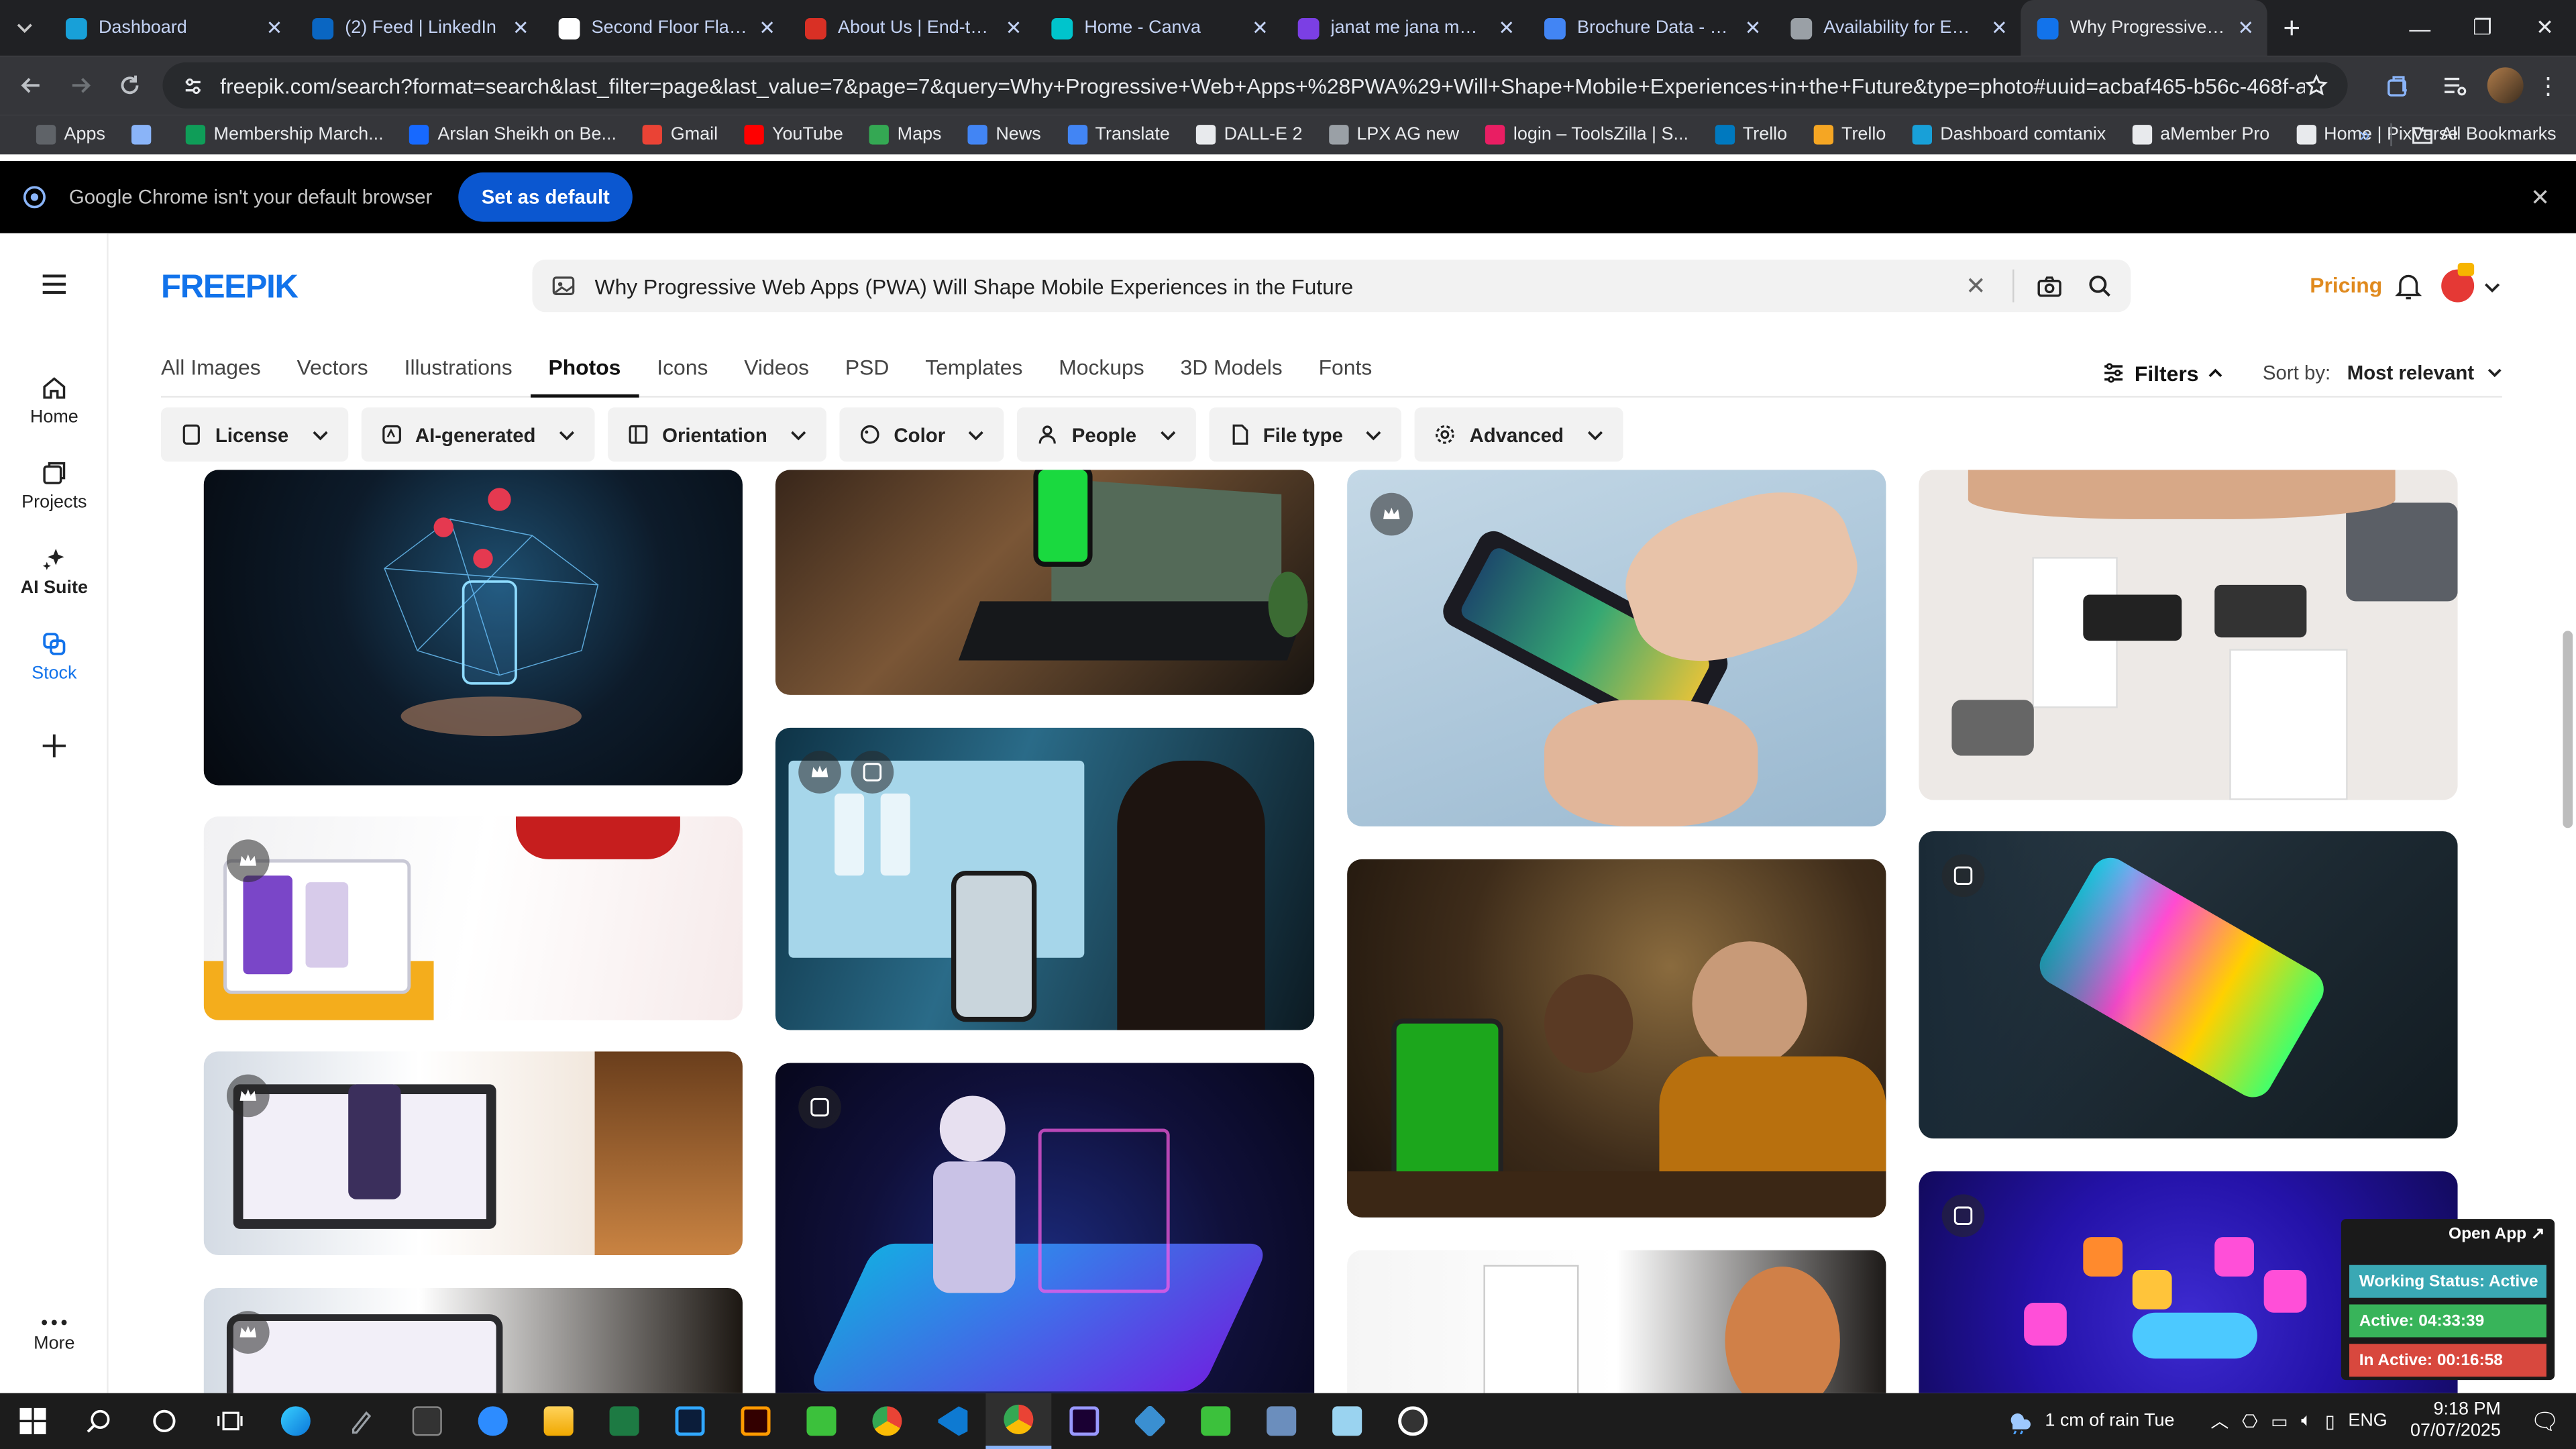 Image resolution: width=2576 pixels, height=1449 pixels. I want to click on cortana-icon, so click(164, 1421).